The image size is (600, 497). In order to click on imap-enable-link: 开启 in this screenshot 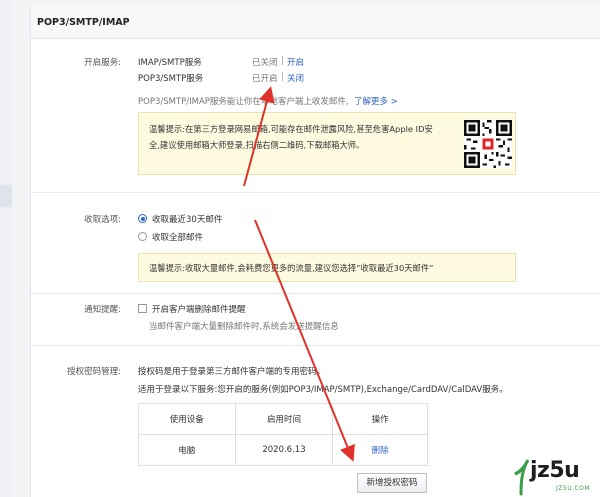, I will do `click(295, 62)`.